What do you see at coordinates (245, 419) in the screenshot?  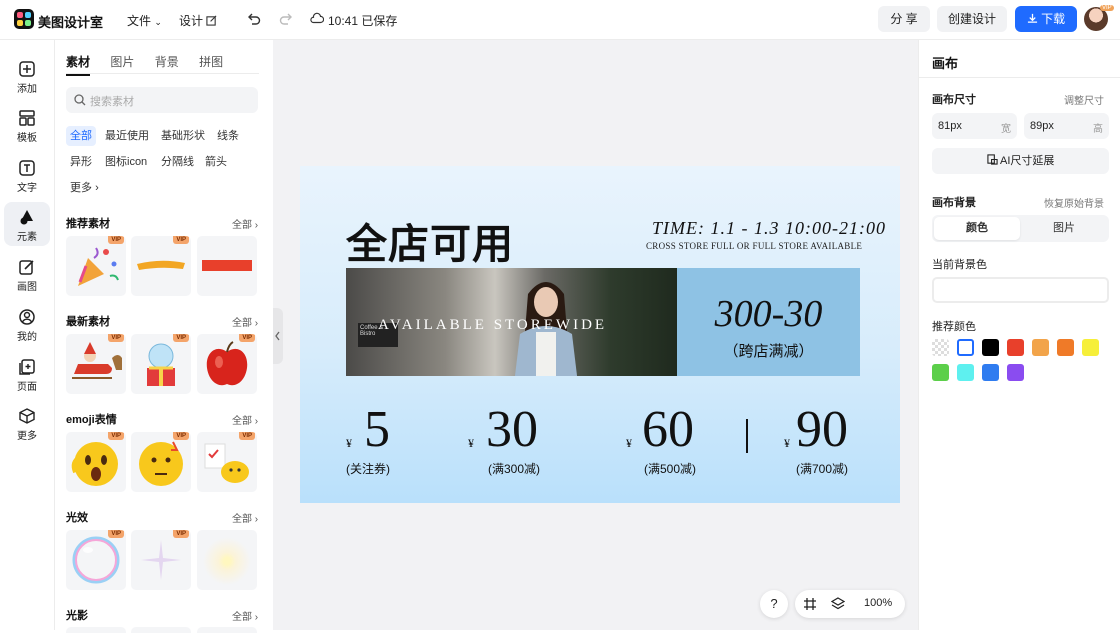 I see `section-more-emoji: 全部 ›` at bounding box center [245, 419].